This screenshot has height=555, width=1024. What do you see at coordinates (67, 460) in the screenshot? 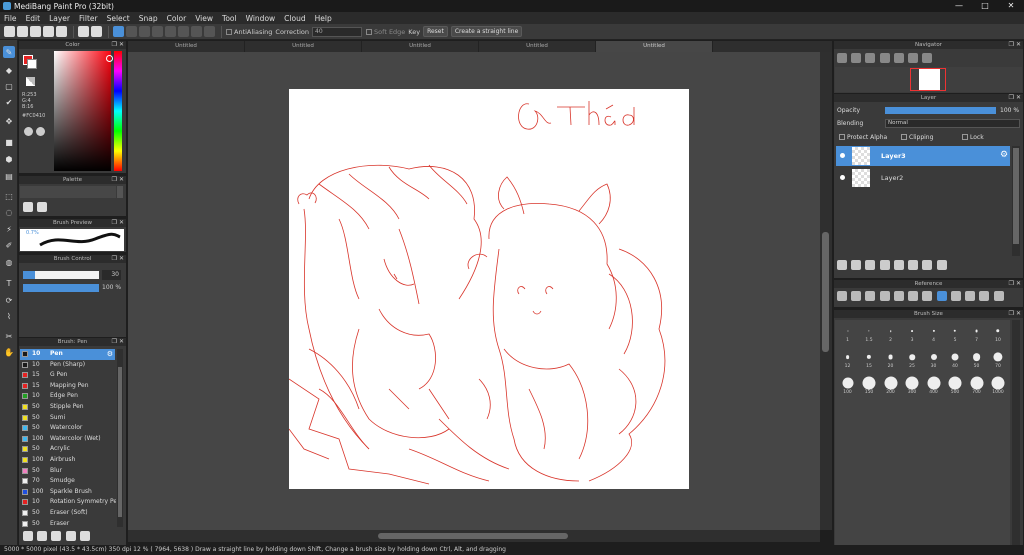
I see `brush-item: 100 Airbrush` at bounding box center [67, 460].